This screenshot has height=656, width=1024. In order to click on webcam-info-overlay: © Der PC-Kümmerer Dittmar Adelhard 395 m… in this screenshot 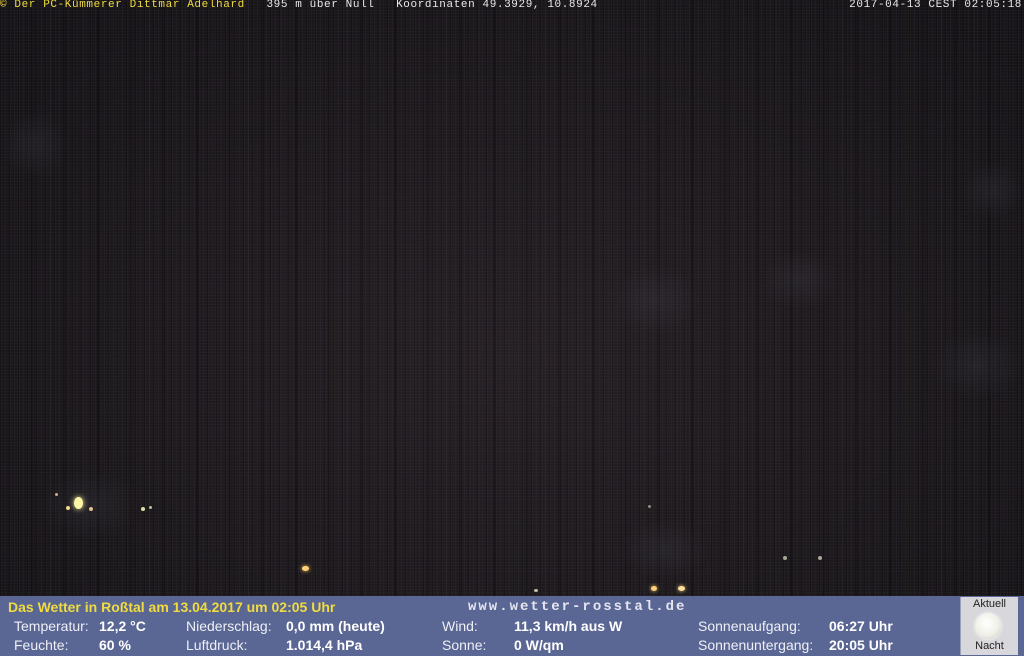, I will do `click(512, 5)`.